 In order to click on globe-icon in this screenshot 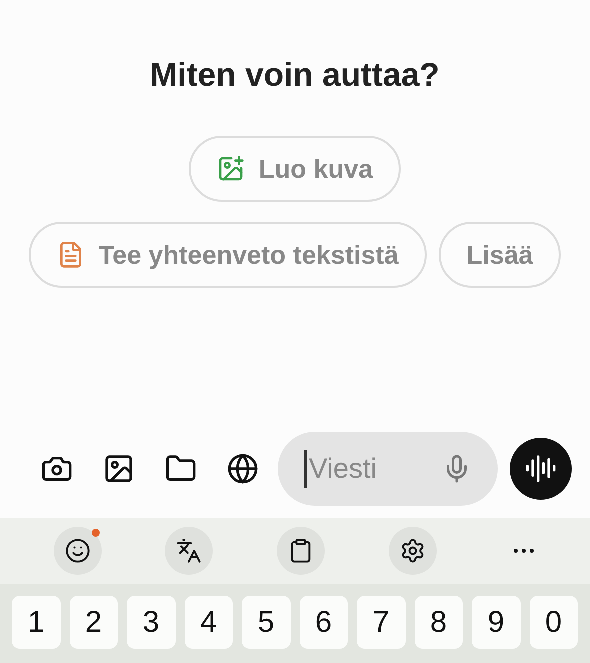, I will do `click(243, 469)`.